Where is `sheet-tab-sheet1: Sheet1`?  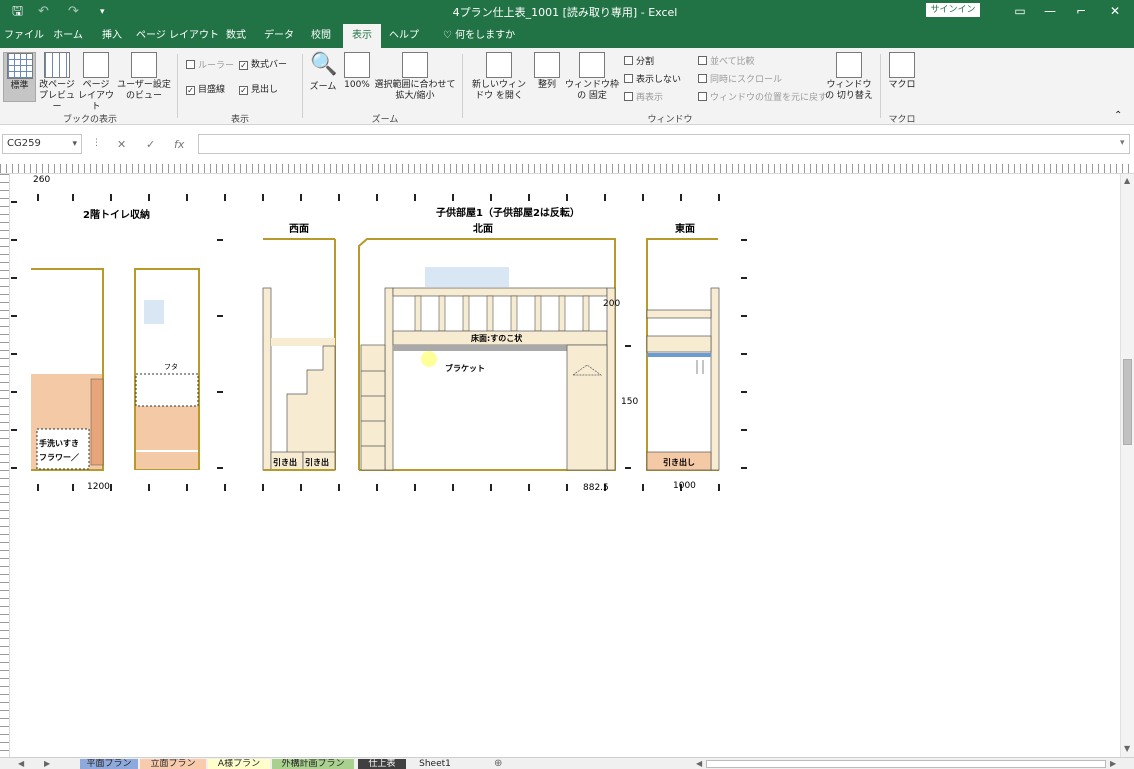 sheet-tab-sheet1: Sheet1 is located at coordinates (435, 764).